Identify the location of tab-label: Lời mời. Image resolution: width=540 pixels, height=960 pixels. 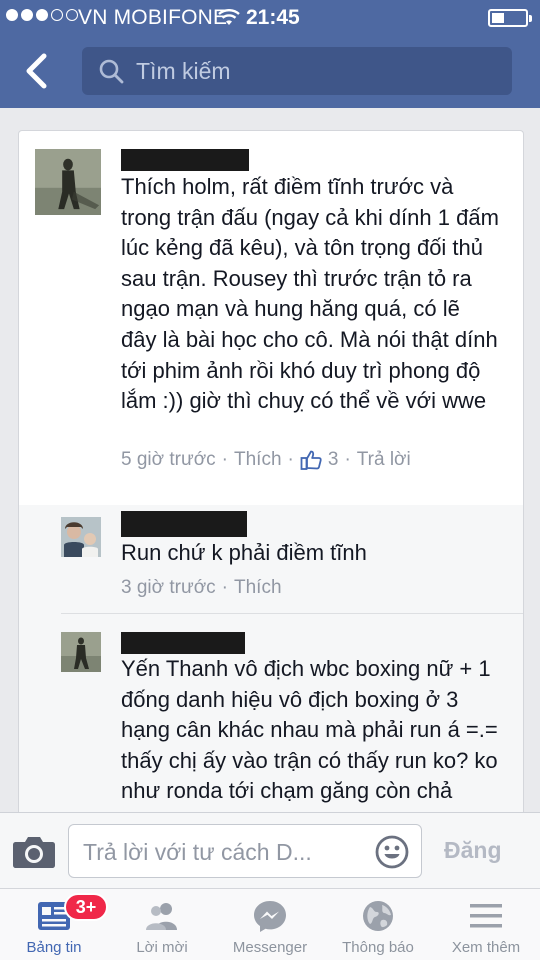
(162, 947).